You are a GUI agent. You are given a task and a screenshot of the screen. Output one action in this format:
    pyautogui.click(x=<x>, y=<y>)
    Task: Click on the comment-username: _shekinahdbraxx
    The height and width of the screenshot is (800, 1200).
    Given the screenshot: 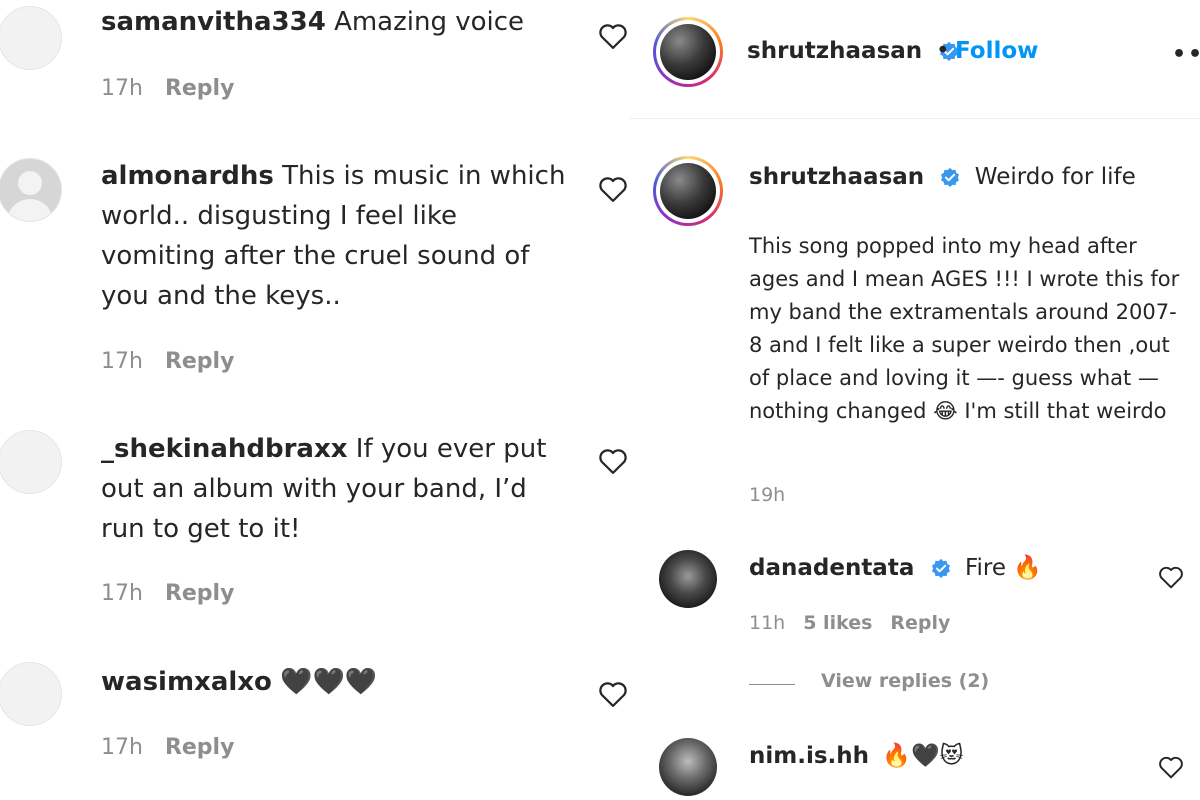 What is the action you would take?
    pyautogui.click(x=224, y=449)
    